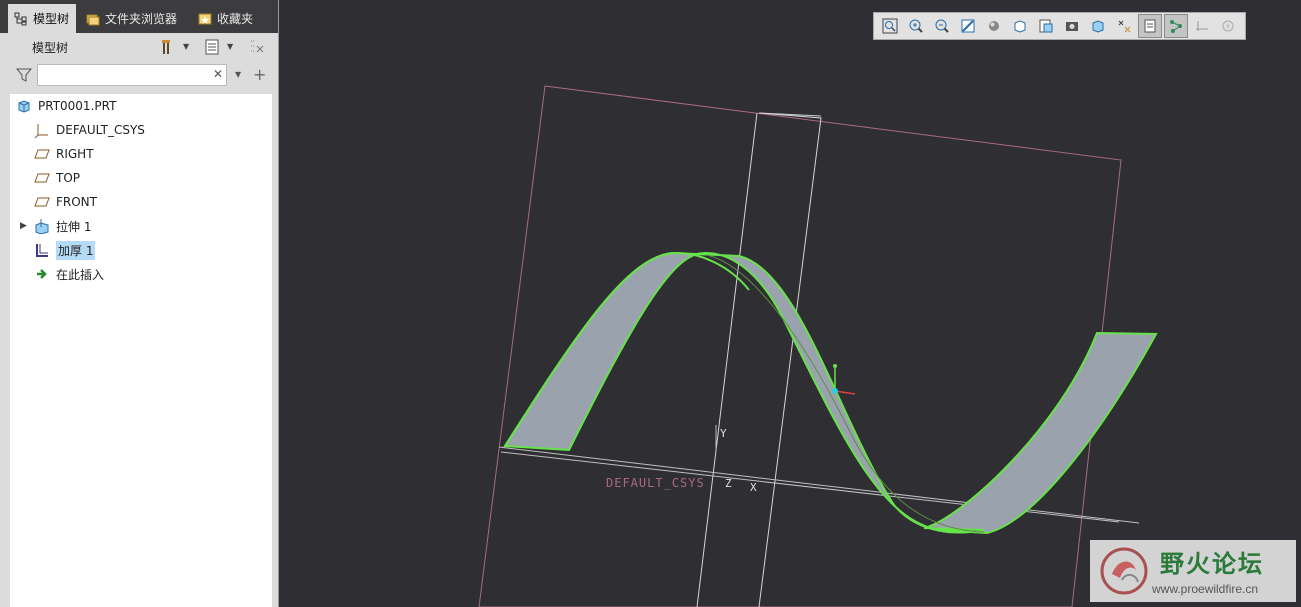 This screenshot has width=1301, height=607. I want to click on tree-item-right: RIGHT, so click(64, 154).